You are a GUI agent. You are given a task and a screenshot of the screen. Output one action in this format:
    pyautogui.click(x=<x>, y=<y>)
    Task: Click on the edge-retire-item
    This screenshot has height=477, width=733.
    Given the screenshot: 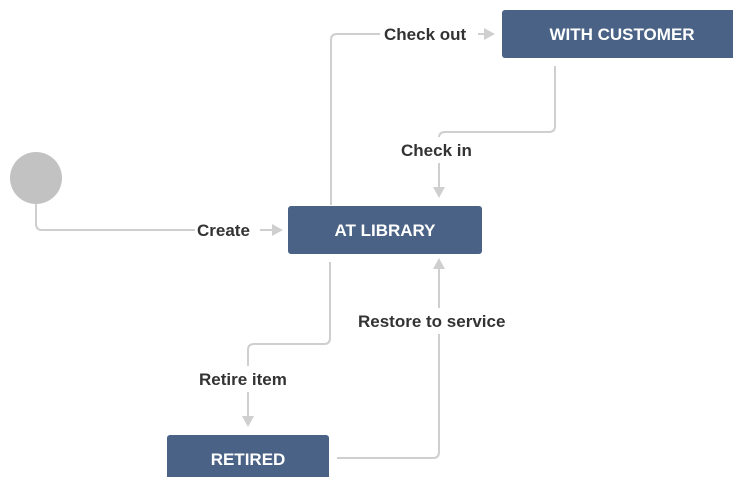 What is the action you would take?
    pyautogui.click(x=289, y=339)
    